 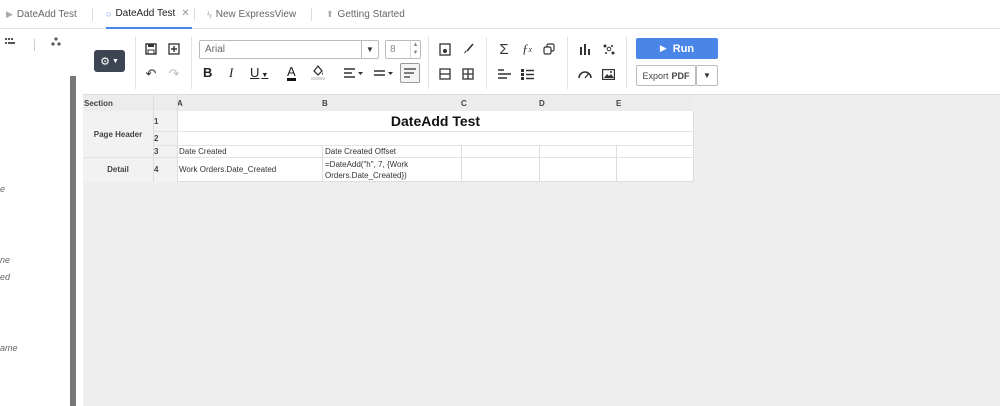 I want to click on list-icon, so click(x=527, y=74).